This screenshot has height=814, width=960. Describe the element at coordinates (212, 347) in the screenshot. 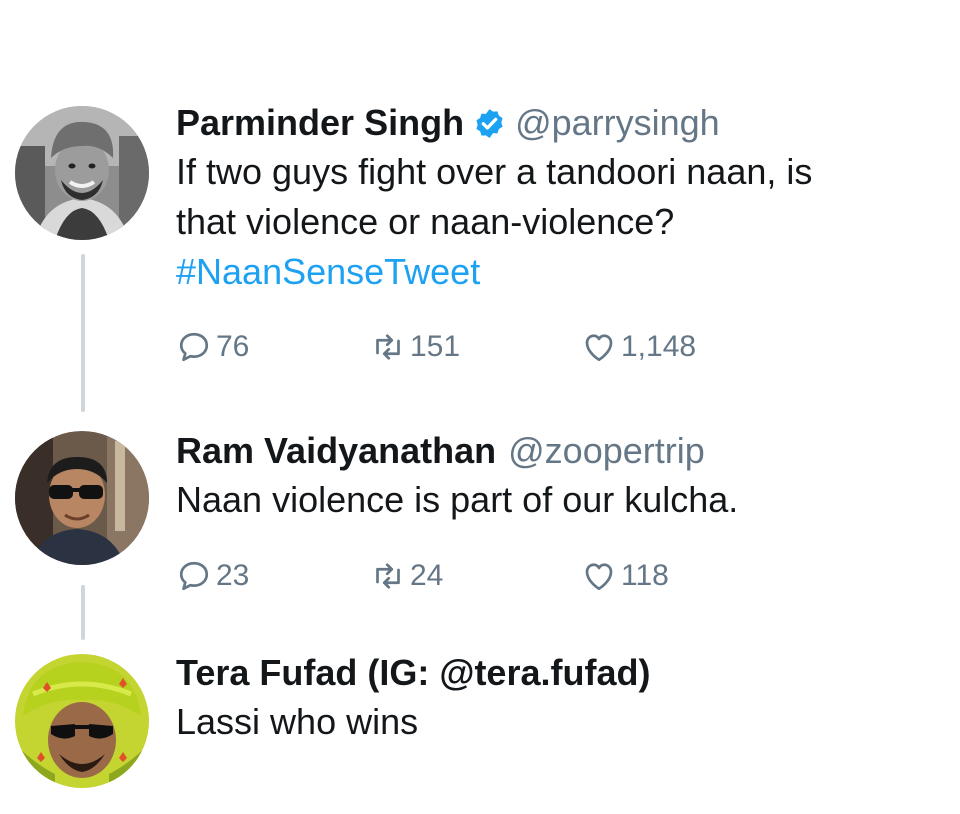

I see `reply-button: 76` at that location.